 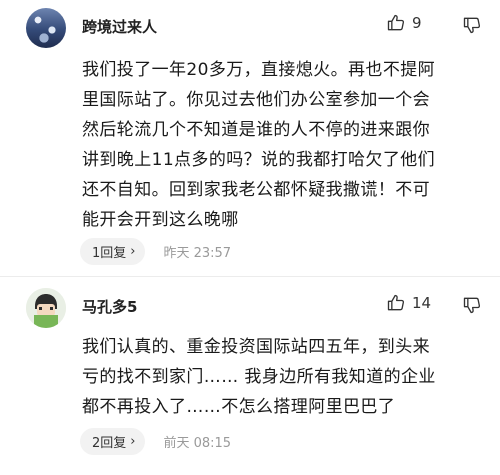 What do you see at coordinates (259, 377) in the screenshot?
I see `comment-line: 亏的找不到家门…… 我身边所有我知道的企业` at bounding box center [259, 377].